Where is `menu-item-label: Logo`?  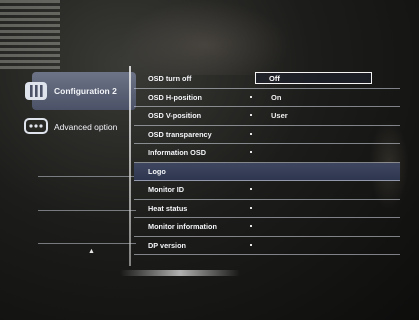 menu-item-label: Logo is located at coordinates (157, 171).